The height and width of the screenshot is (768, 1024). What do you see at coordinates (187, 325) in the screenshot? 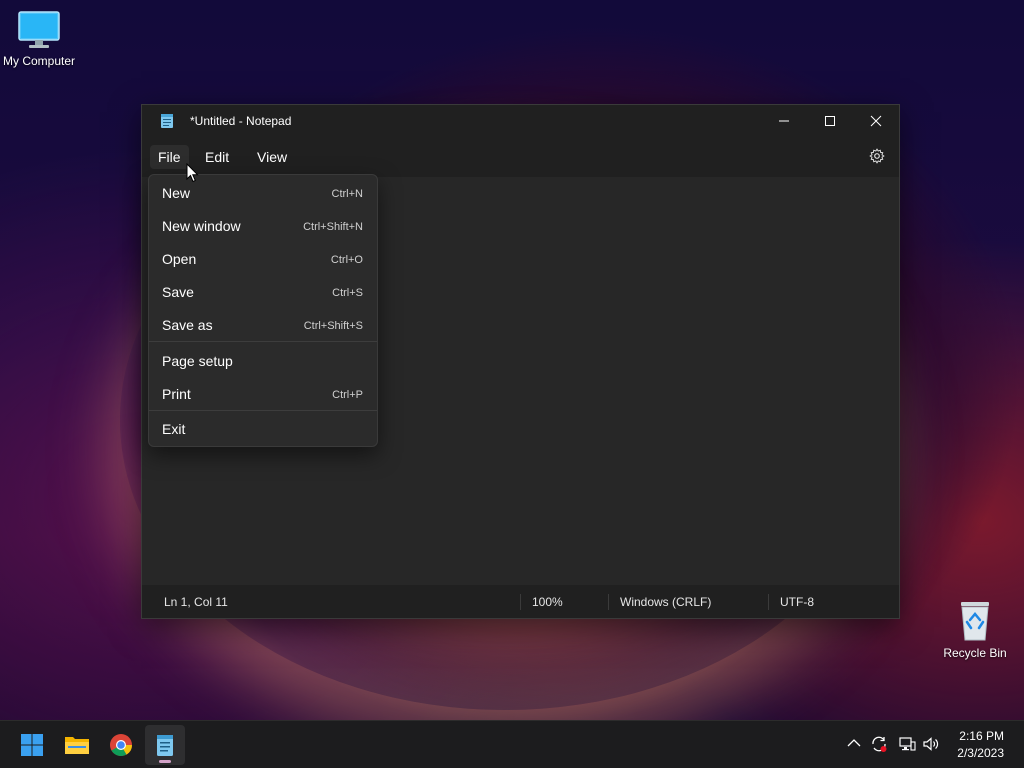
I see `menu-item-label: Save as` at bounding box center [187, 325].